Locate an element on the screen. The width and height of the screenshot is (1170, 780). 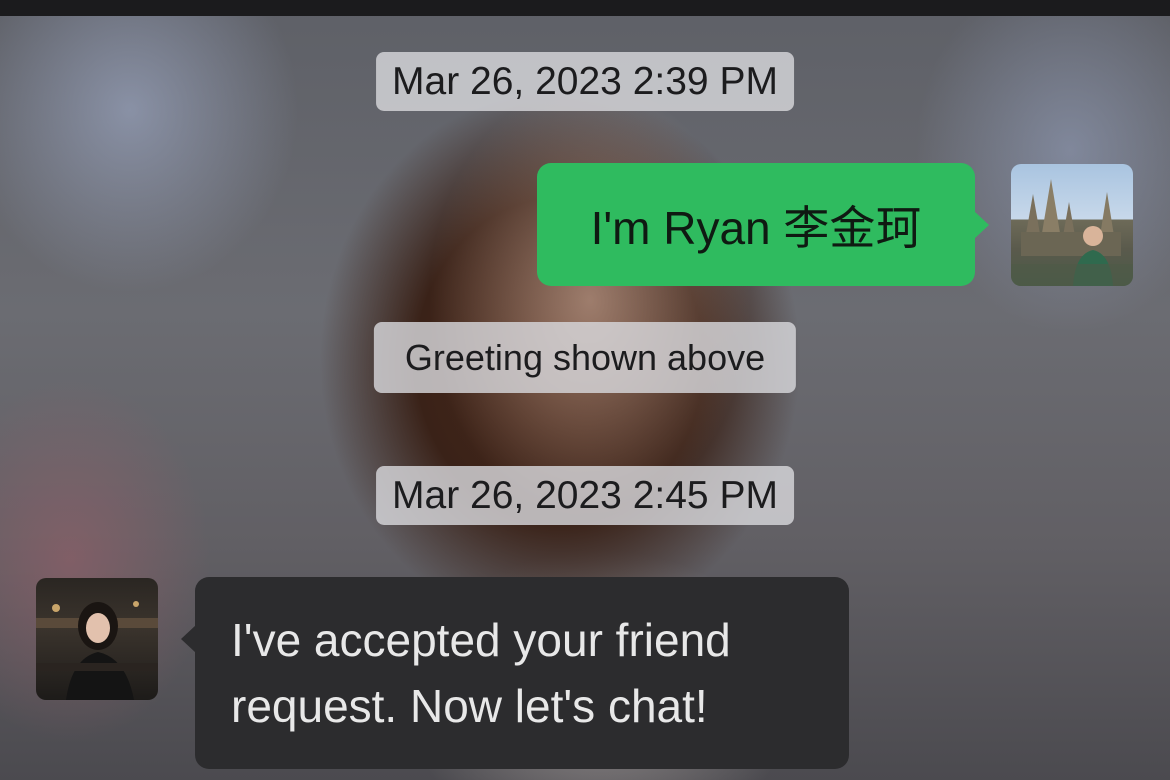
portrait-photo-icon is located at coordinates (97, 650).